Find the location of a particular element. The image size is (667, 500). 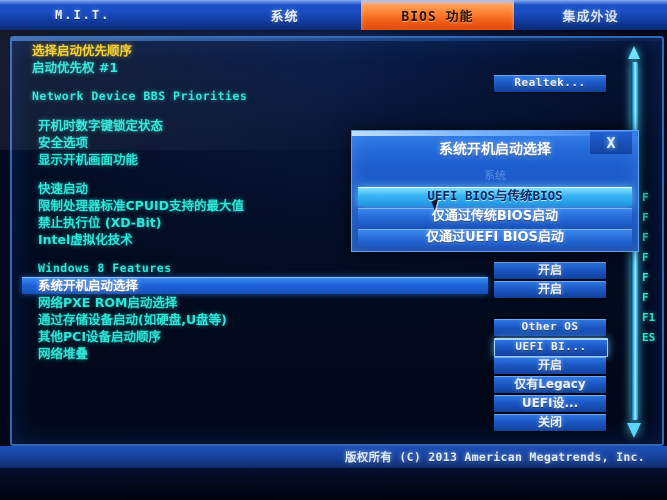

dialog-option-uefi-only: 仅通过UEFI BIOS启动 is located at coordinates (495, 238).